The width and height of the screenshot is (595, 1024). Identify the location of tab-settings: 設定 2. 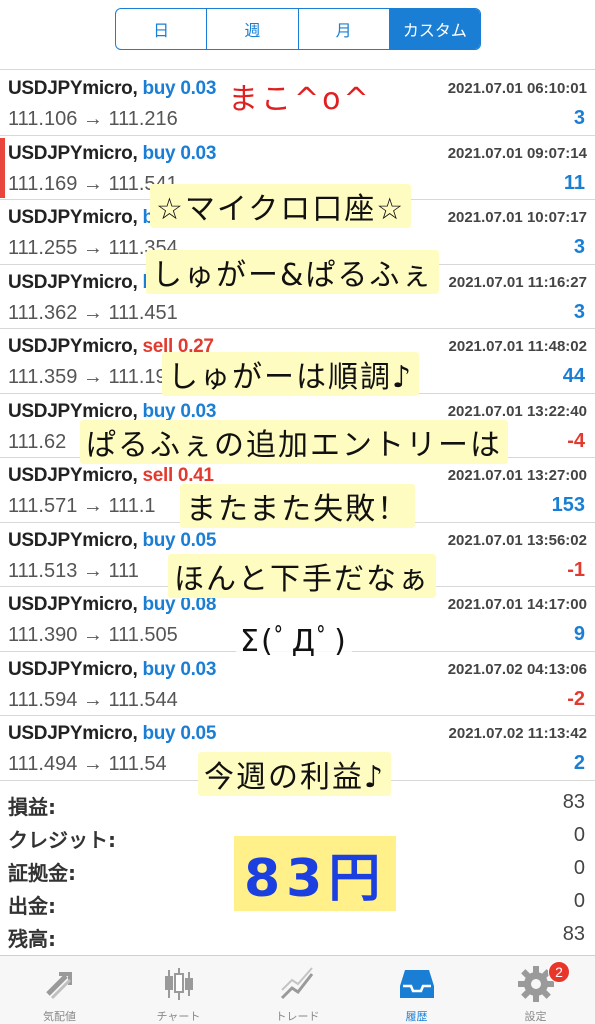
(535, 990).